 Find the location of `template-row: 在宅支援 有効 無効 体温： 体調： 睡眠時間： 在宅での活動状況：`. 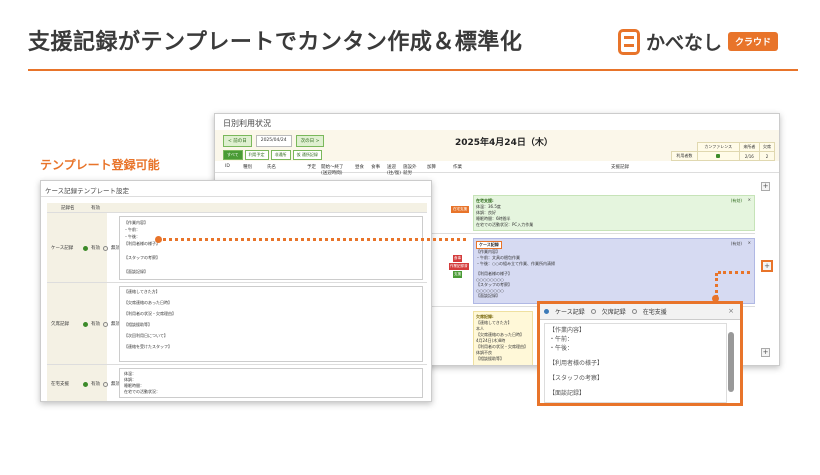

template-row: 在宅支援 有効 無効 体温： 体調： 睡眠時間： 在宅での活動状況： is located at coordinates (237, 383).